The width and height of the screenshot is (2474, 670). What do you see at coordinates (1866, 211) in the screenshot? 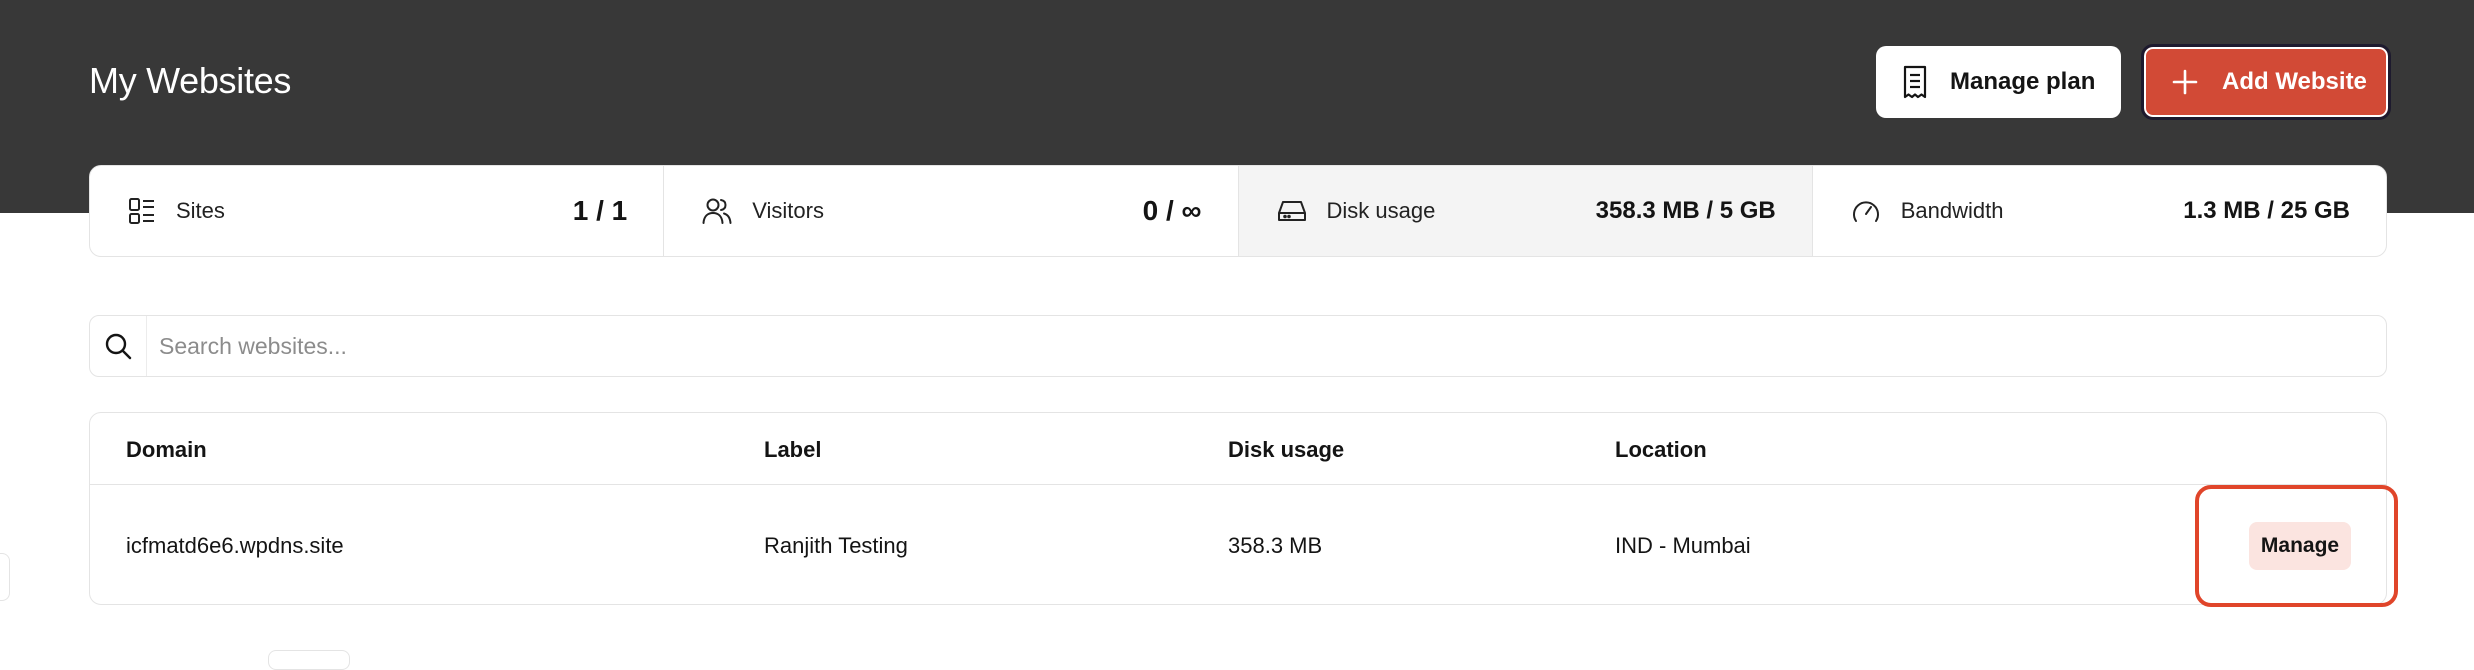
I see `speedometer-icon` at bounding box center [1866, 211].